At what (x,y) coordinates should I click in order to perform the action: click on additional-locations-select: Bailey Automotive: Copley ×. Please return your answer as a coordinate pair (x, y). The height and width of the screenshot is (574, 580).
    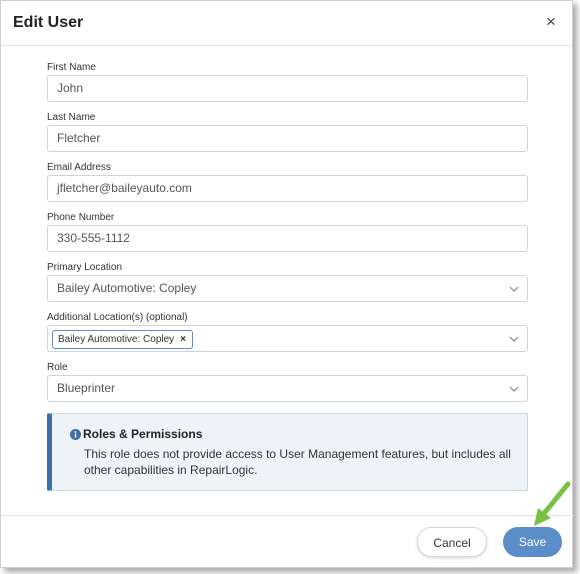
    Looking at the image, I should click on (287, 338).